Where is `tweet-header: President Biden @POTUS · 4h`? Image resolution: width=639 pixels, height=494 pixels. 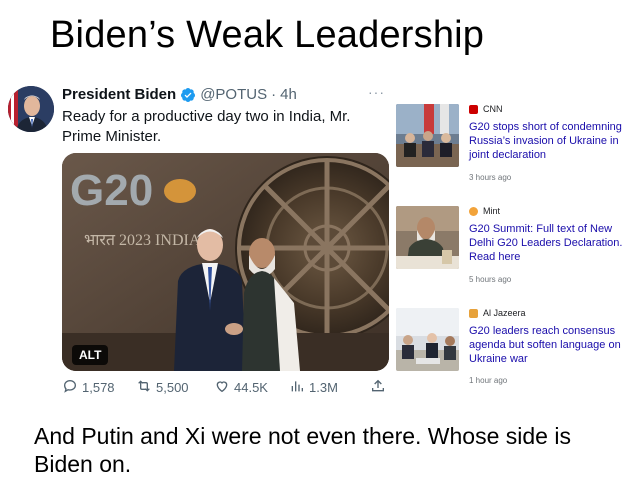 tweet-header: President Biden @POTUS · 4h is located at coordinates (179, 94).